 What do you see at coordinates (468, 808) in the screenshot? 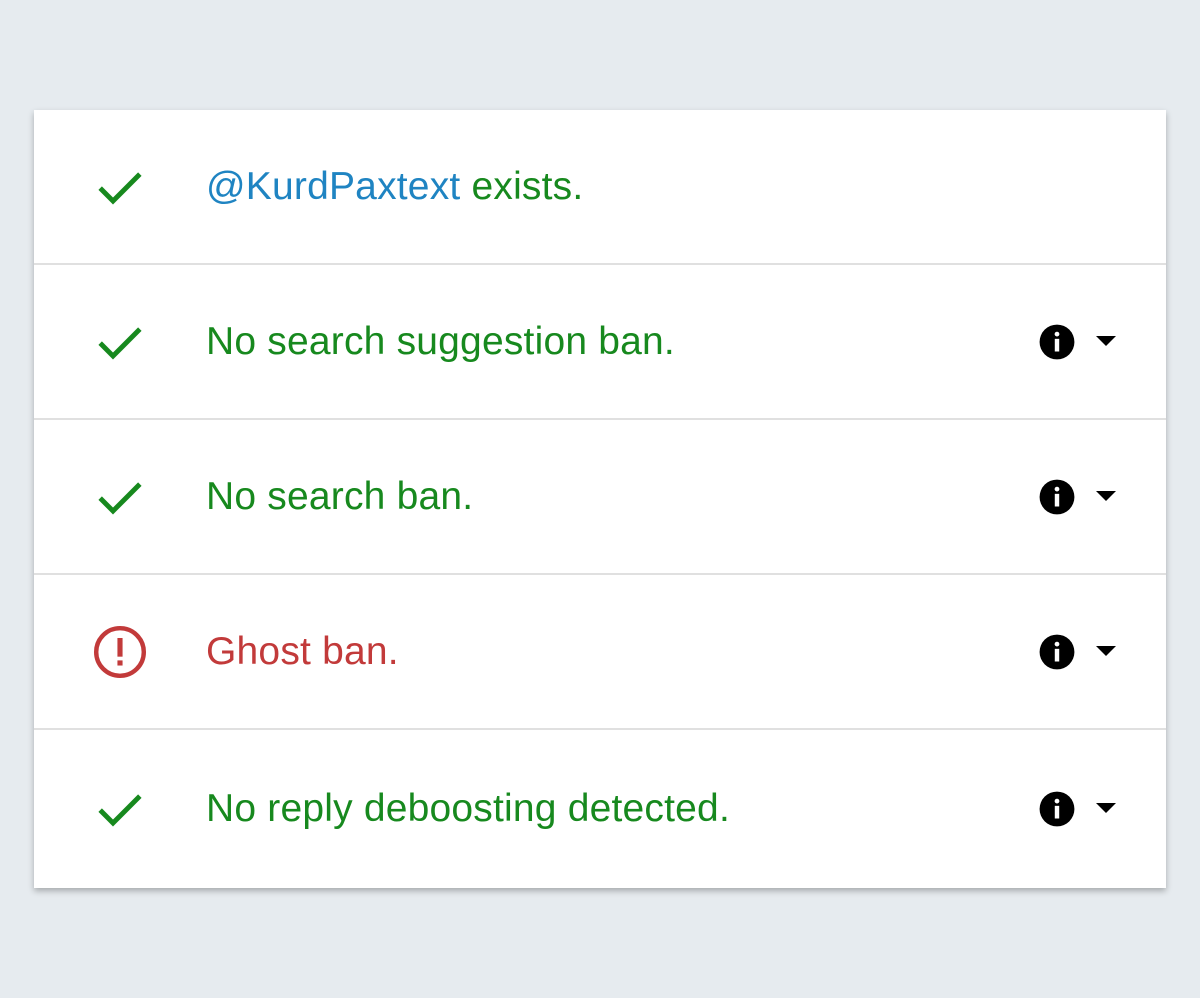
I see `reply-deboosting-text: No reply deboosting detected.` at bounding box center [468, 808].